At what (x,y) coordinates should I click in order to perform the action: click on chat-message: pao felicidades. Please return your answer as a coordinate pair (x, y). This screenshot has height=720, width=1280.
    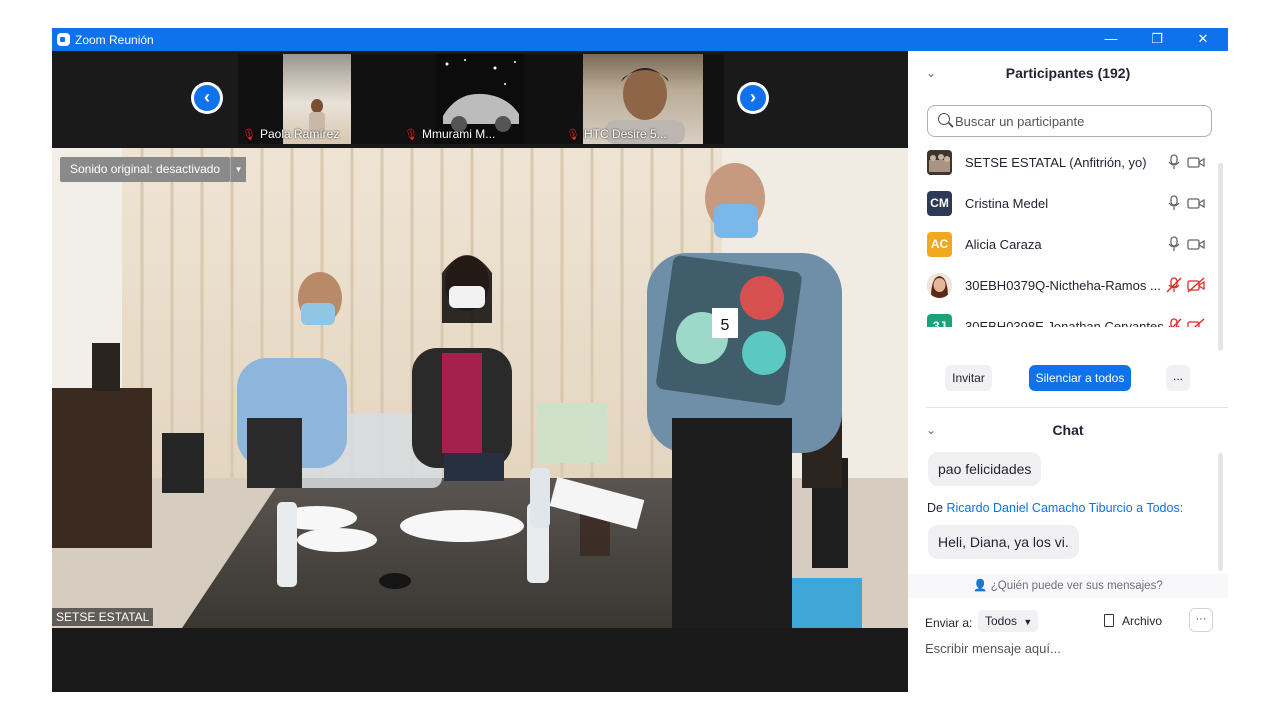
    Looking at the image, I should click on (985, 469).